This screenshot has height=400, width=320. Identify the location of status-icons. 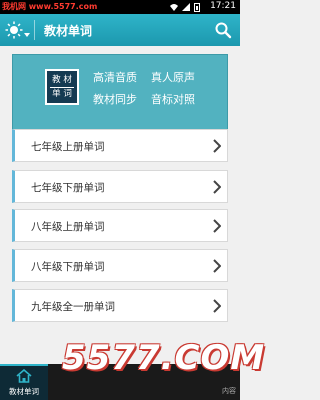
(185, 7).